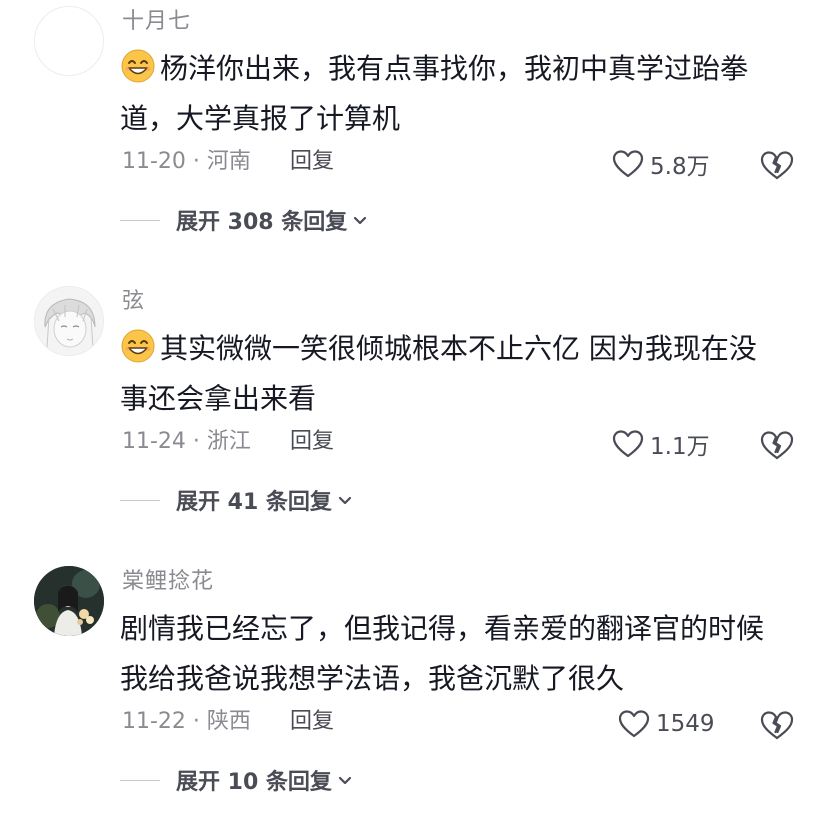  I want to click on expand-replies-button: 展开 41 条回复, so click(237, 500).